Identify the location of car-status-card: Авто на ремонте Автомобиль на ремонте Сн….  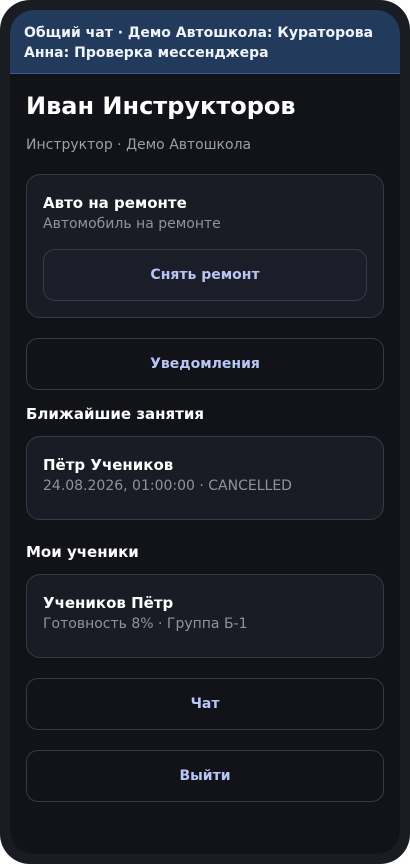
(205, 246).